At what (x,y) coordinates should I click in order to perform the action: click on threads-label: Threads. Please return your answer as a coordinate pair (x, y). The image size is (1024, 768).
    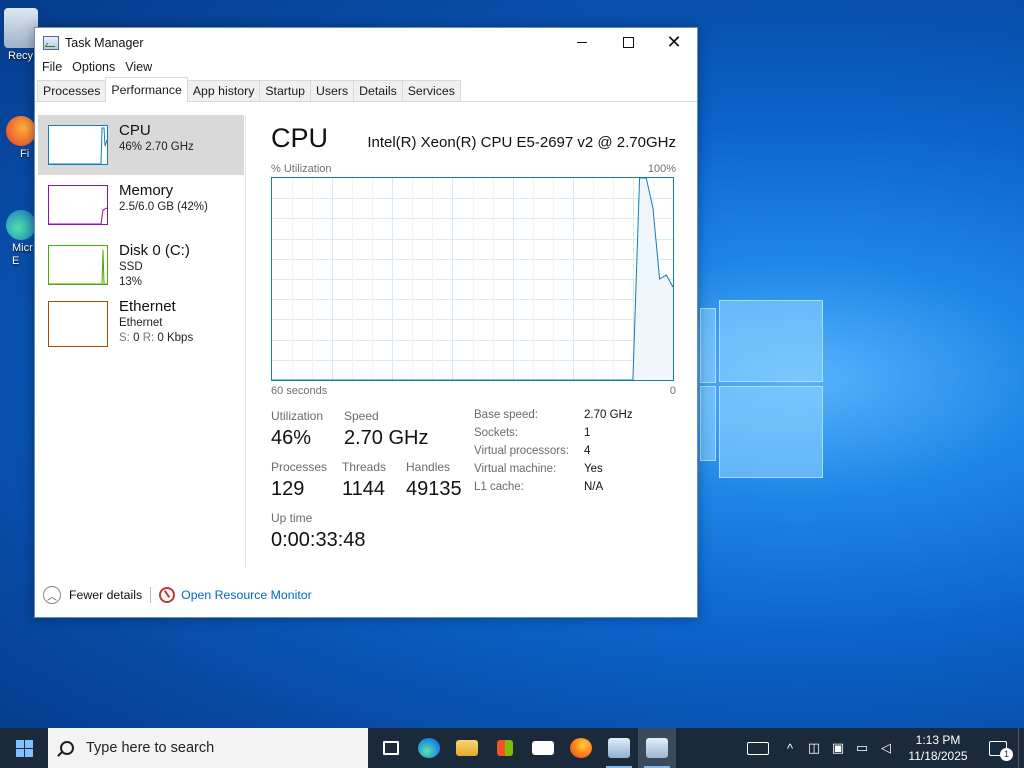
    Looking at the image, I should click on (364, 467).